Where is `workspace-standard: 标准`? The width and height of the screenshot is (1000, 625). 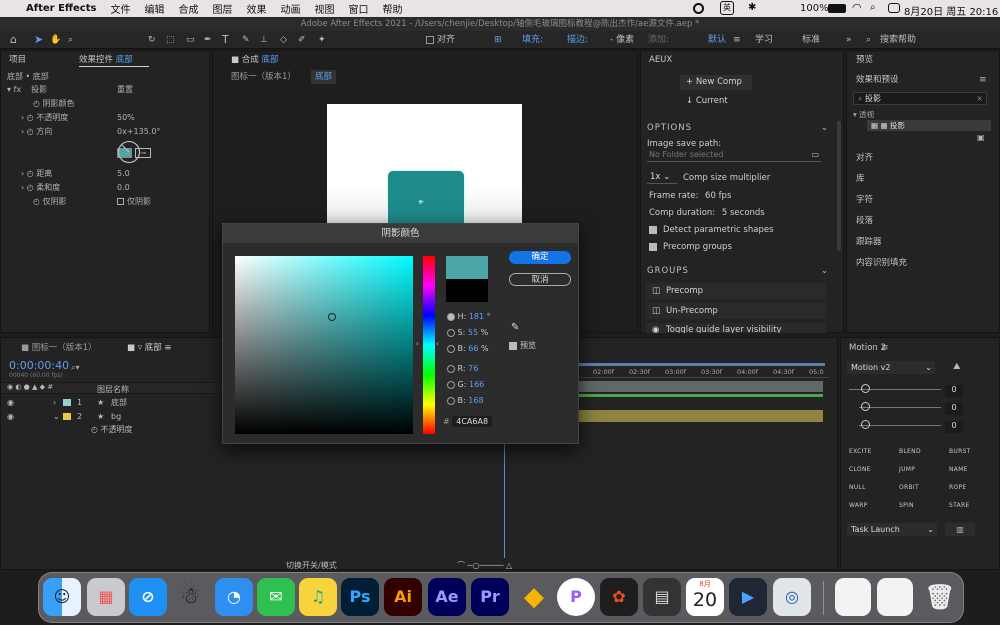
workspace-standard: 标准 is located at coordinates (811, 40).